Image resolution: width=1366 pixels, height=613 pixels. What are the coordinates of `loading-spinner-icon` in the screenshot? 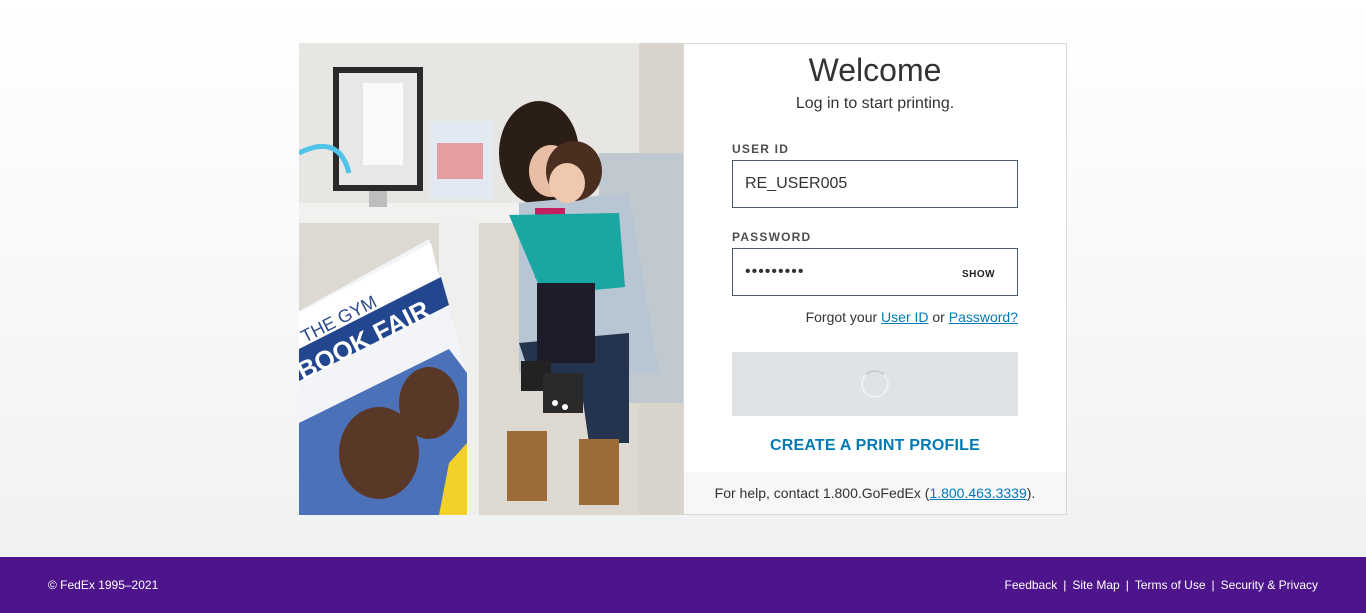 It's located at (875, 384).